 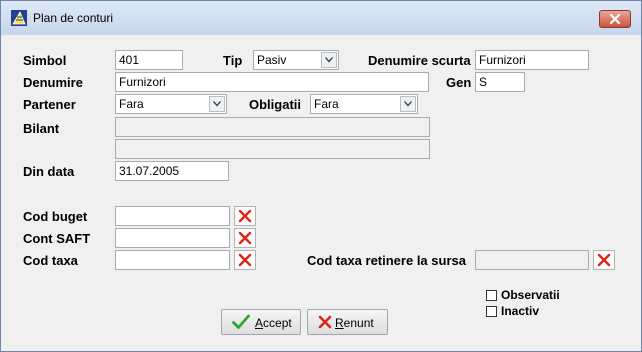 I want to click on gen-label: Gen, so click(x=459, y=82).